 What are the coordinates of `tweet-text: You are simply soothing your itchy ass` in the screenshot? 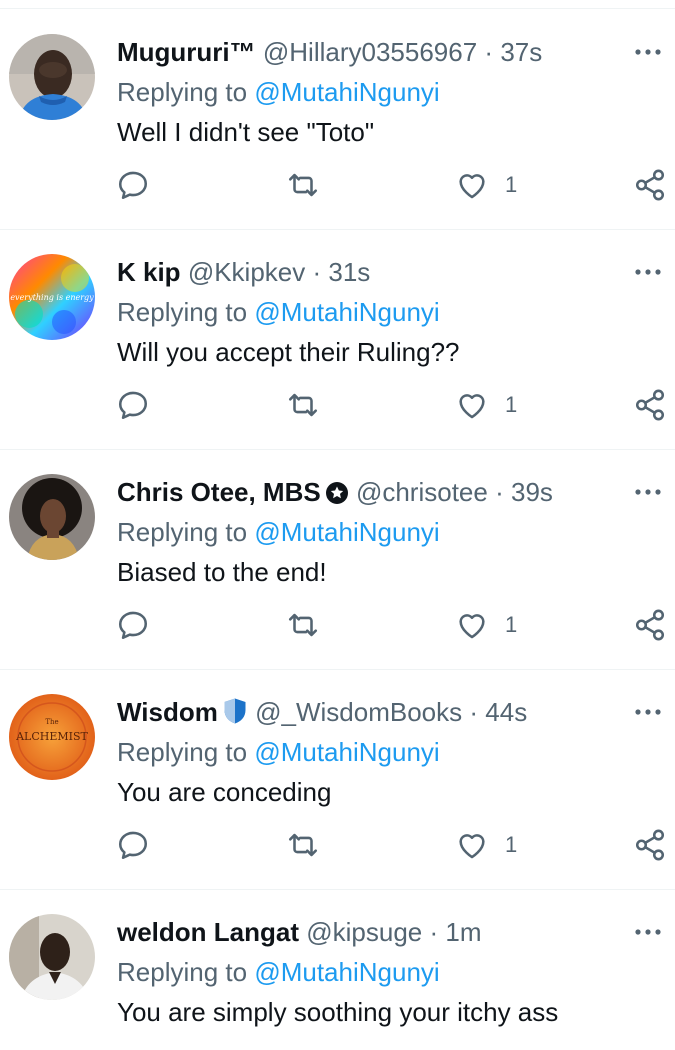 It's located at (338, 1012).